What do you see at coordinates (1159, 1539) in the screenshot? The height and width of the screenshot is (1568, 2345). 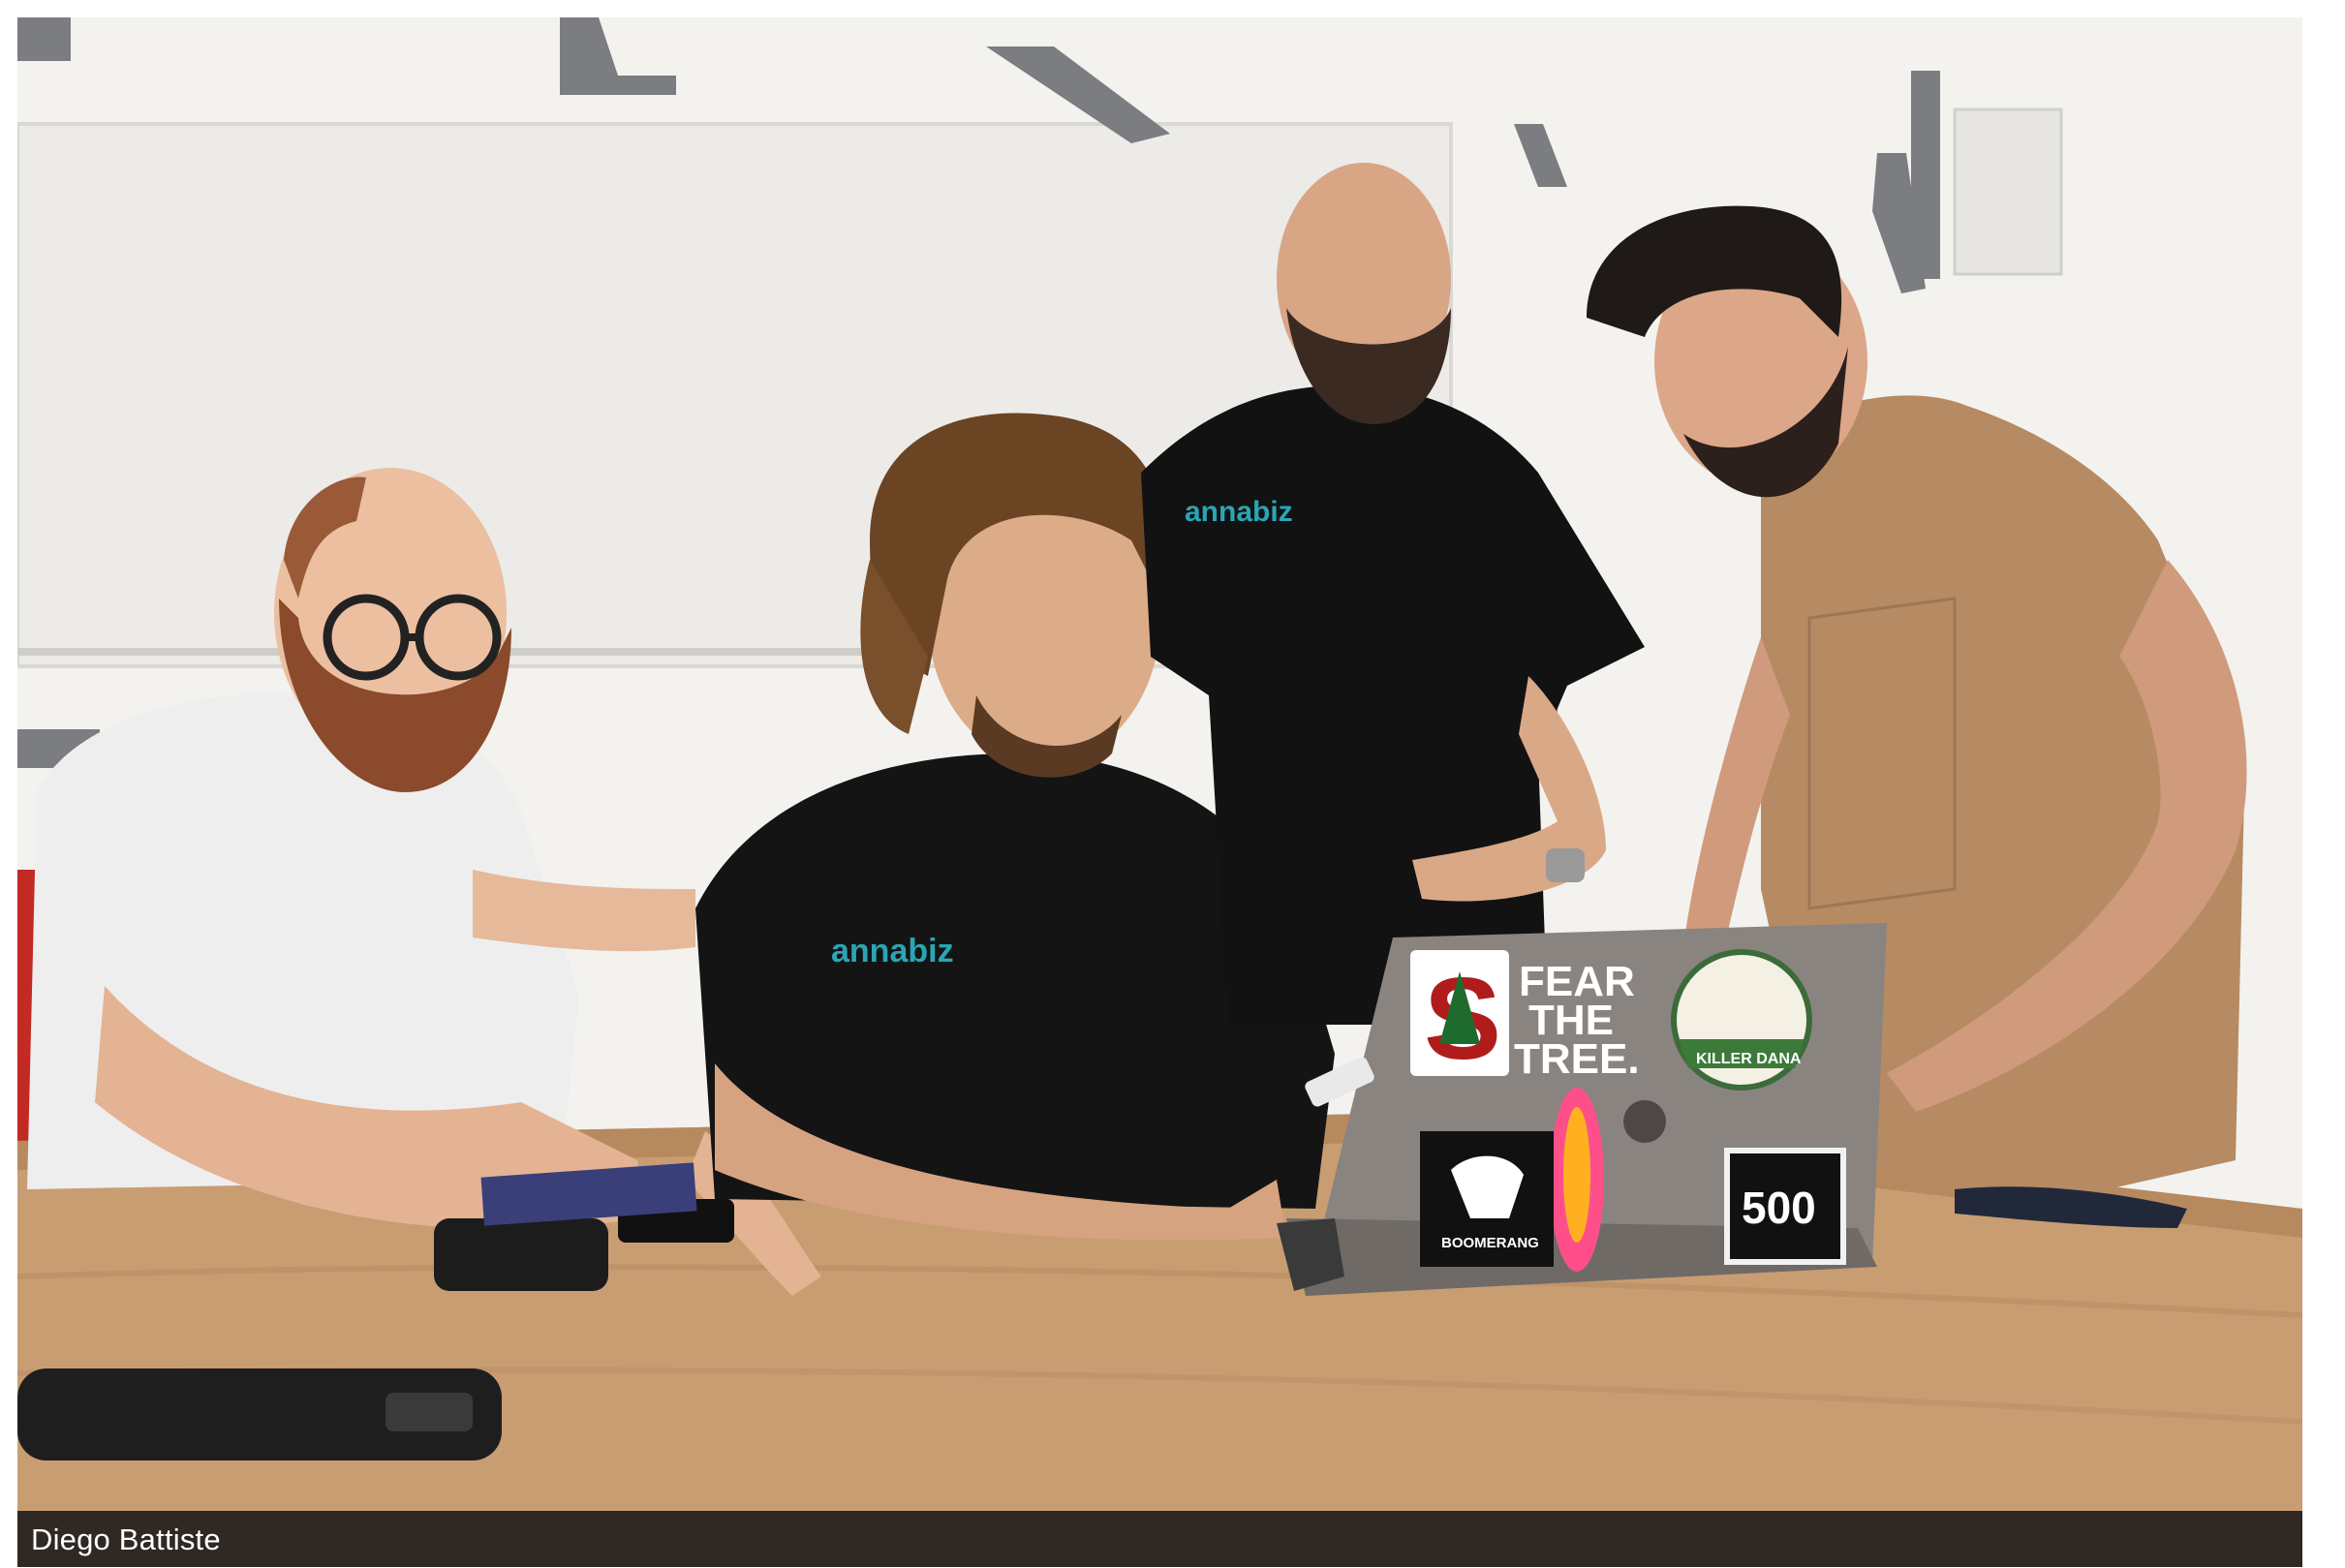 I see `caption-bar: Diego Battiste` at bounding box center [1159, 1539].